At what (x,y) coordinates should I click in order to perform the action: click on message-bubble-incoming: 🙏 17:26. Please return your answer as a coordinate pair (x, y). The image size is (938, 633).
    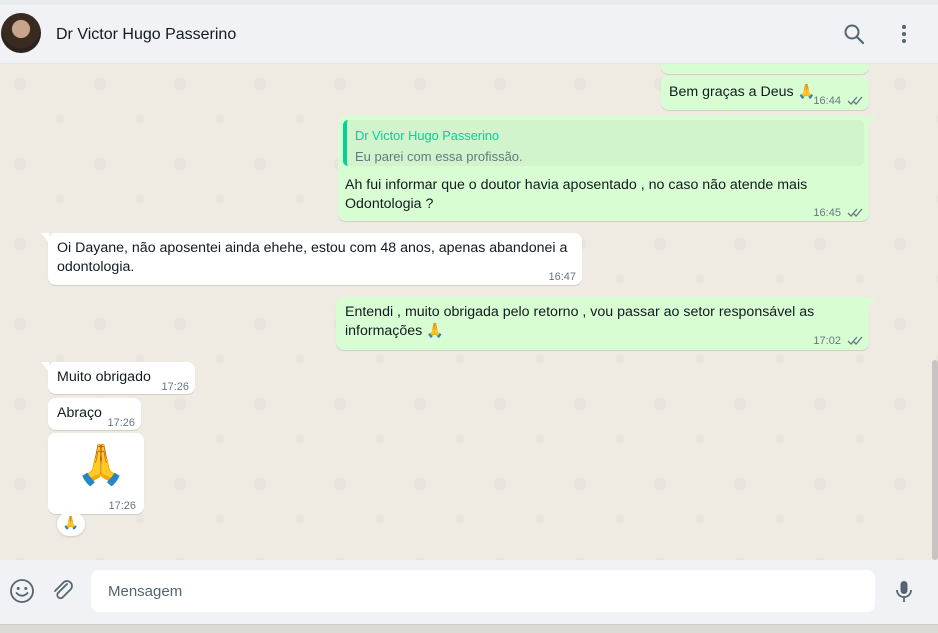
    Looking at the image, I should click on (96, 473).